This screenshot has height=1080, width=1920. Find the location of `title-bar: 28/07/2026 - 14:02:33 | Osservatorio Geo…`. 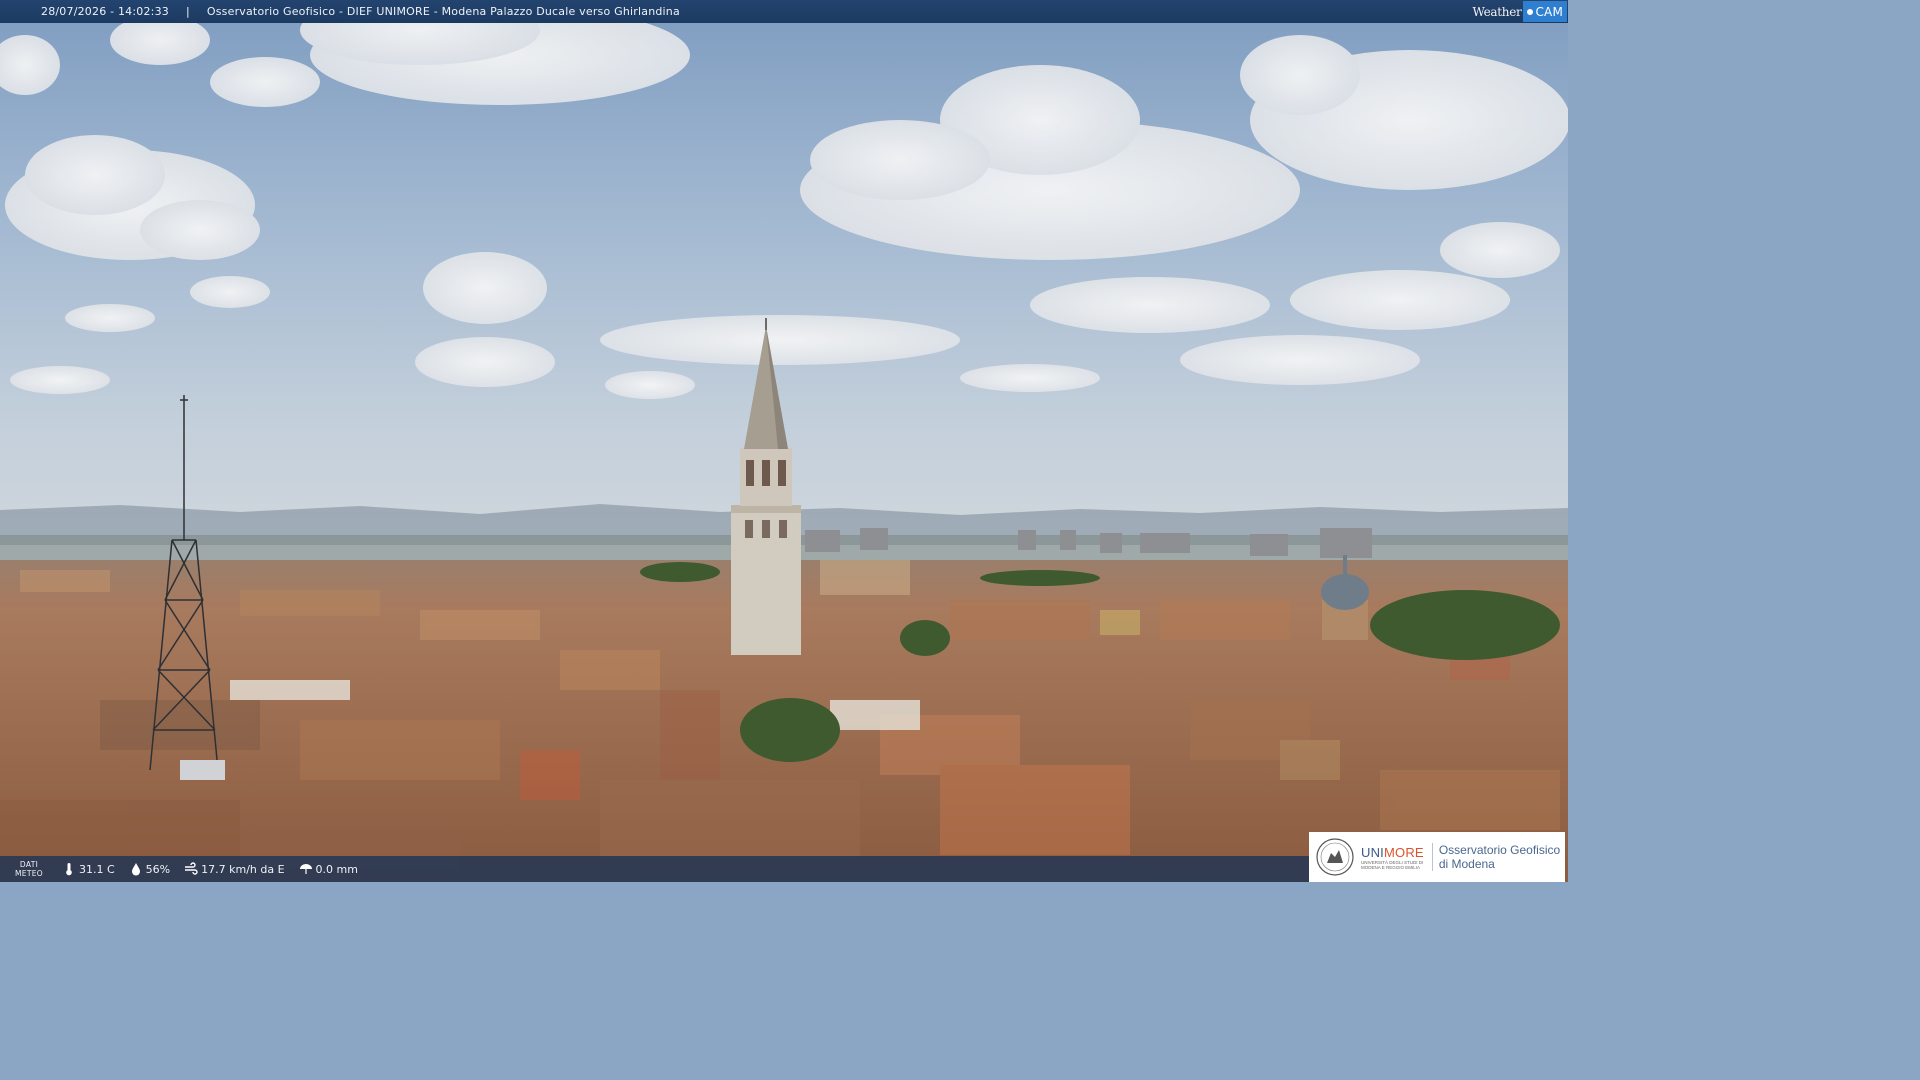

title-bar: 28/07/2026 - 14:02:33 | Osservatorio Geo… is located at coordinates (784, 11).